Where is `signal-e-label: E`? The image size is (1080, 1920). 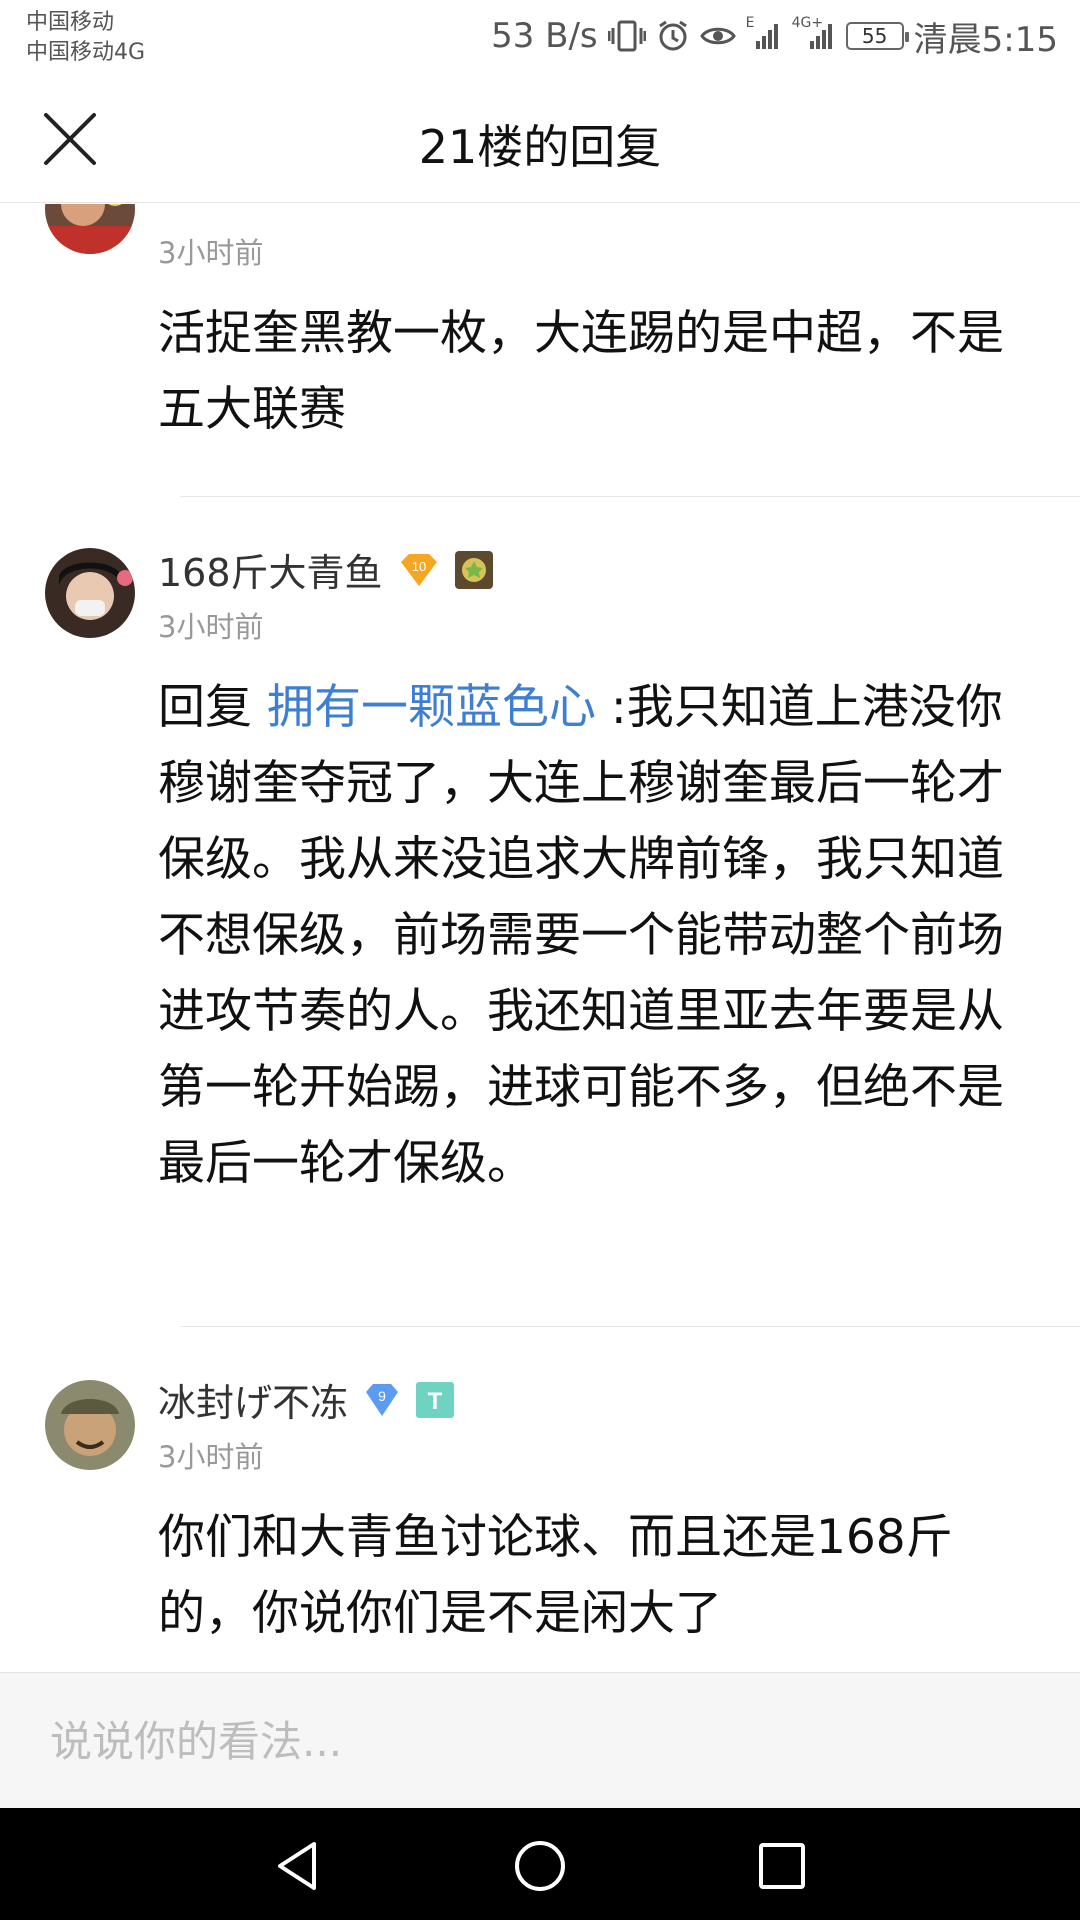 signal-e-label: E is located at coordinates (750, 23).